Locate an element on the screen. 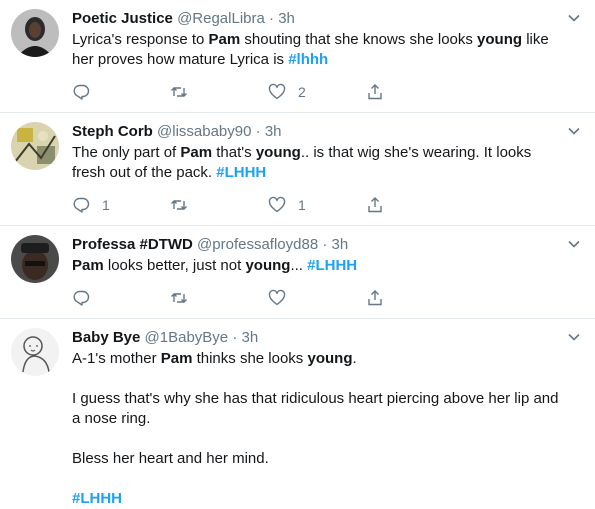 Image resolution: width=595 pixels, height=509 pixels. text-span: looks better, just not is located at coordinates (174, 265).